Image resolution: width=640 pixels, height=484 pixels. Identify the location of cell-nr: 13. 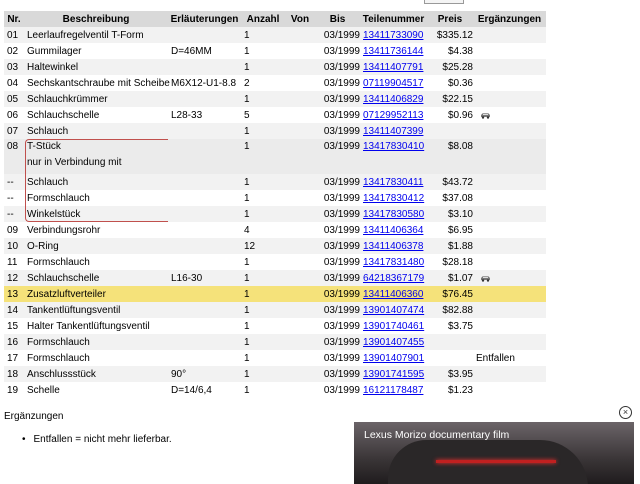
(14, 294).